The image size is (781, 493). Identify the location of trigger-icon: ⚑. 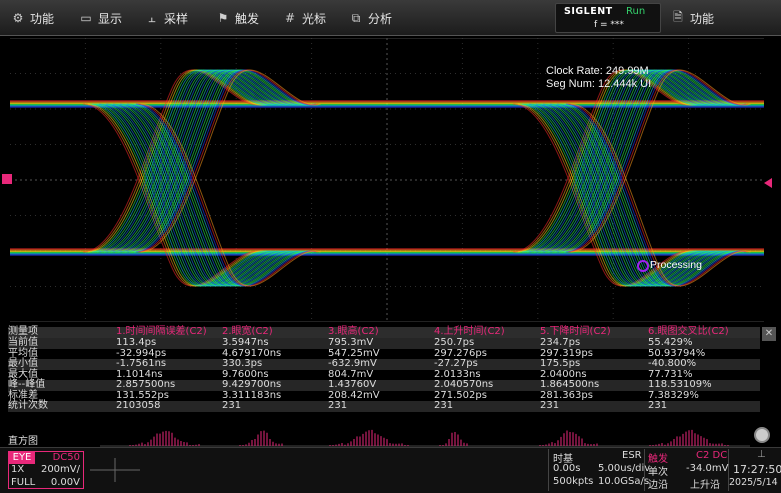
(223, 18).